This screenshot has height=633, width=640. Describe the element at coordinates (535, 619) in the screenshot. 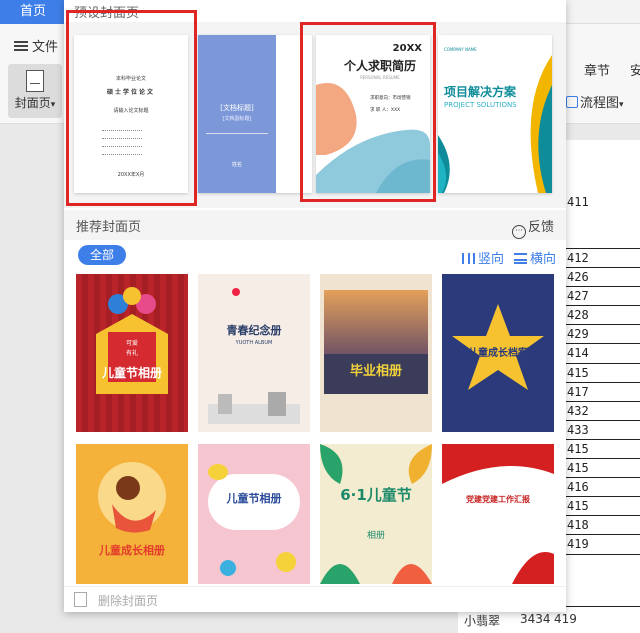

I see `row-value: 3434` at that location.